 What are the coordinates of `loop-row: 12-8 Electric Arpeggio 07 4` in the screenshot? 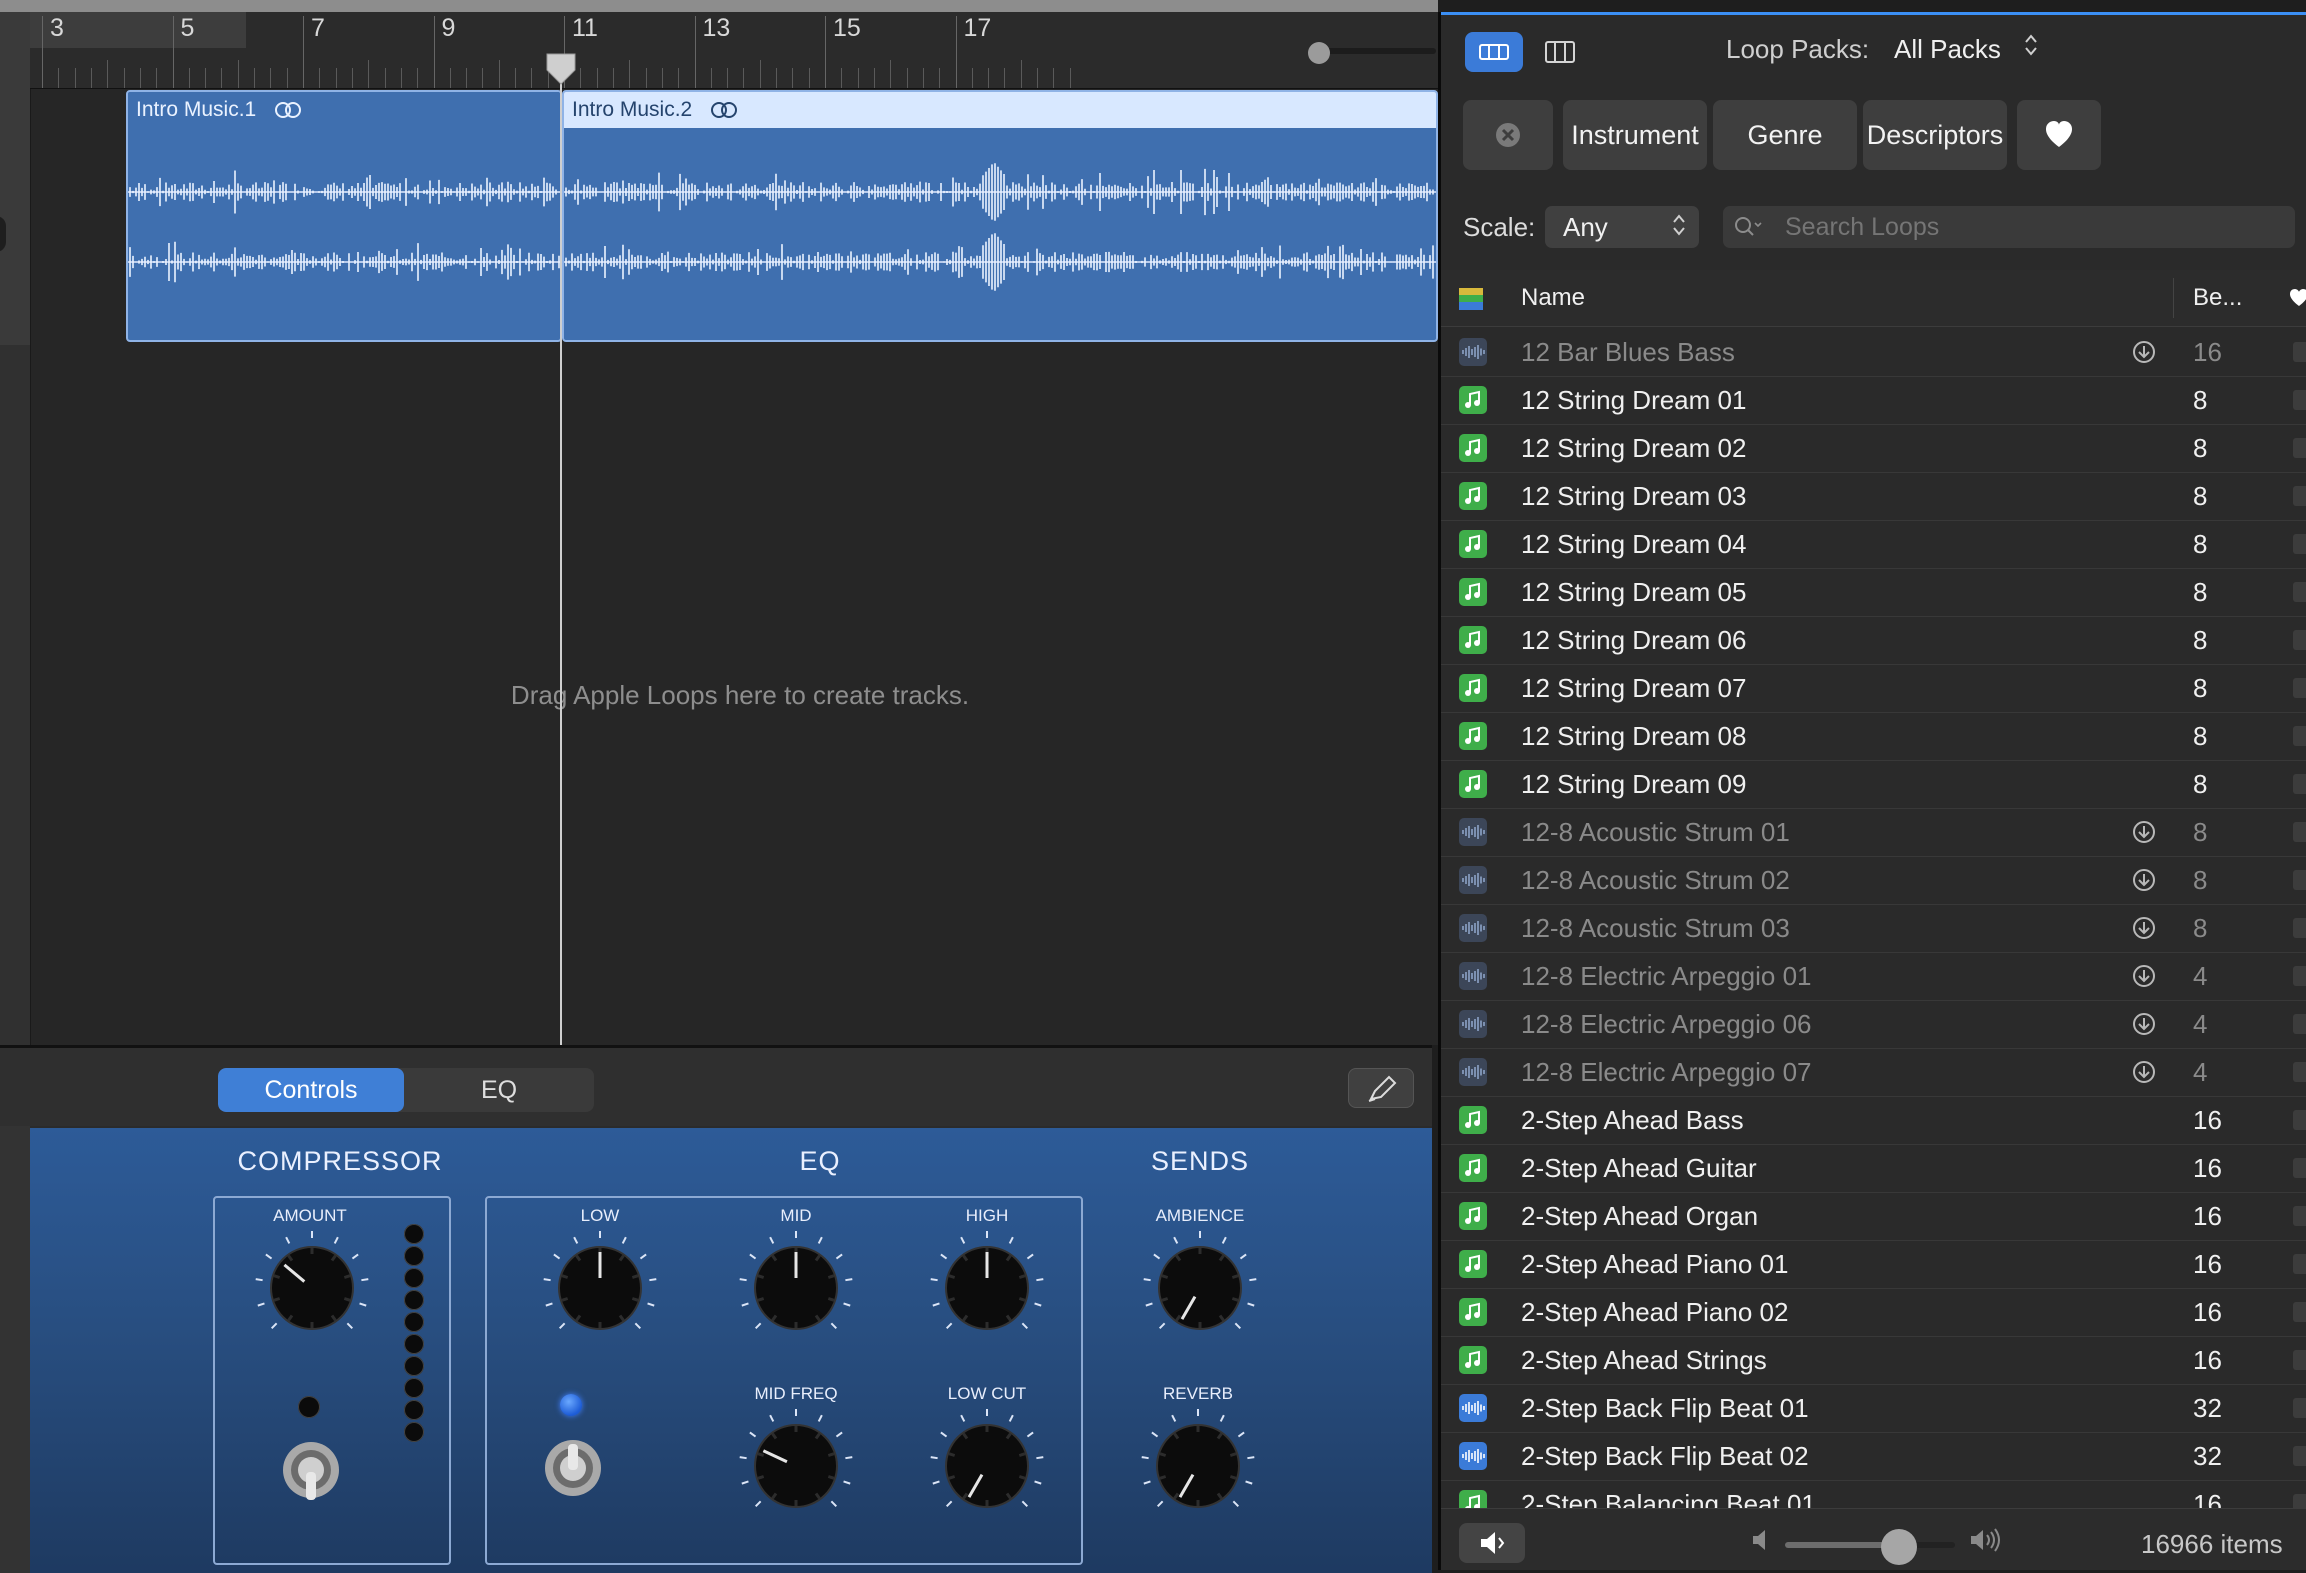 It's located at (1873, 1072).